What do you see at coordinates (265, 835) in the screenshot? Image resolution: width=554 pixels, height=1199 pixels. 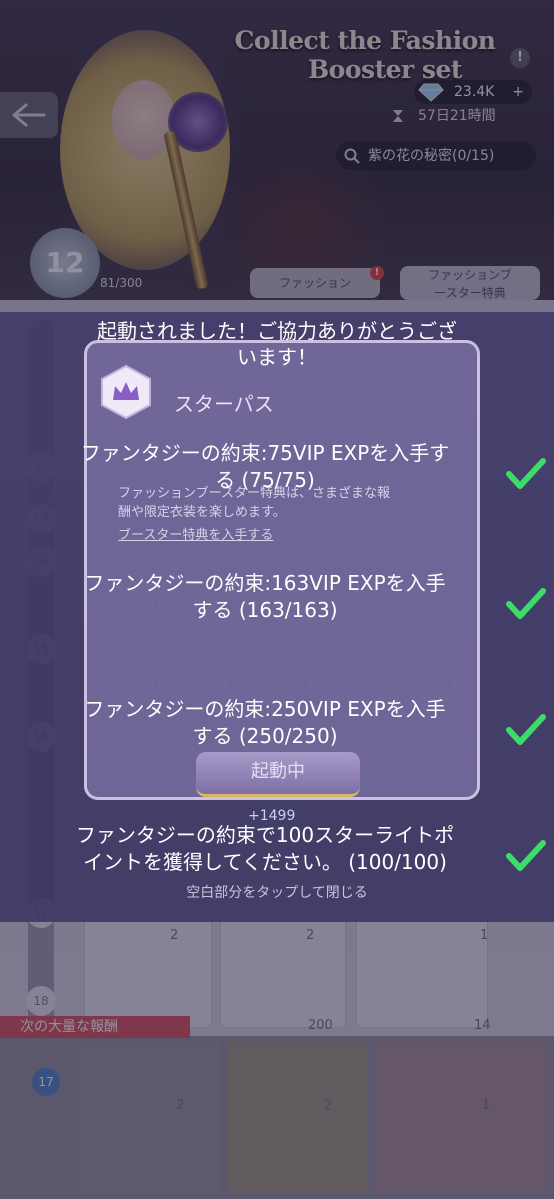 I see `quest-text-line1: ファンタジーの約束で100スターライトポ` at bounding box center [265, 835].